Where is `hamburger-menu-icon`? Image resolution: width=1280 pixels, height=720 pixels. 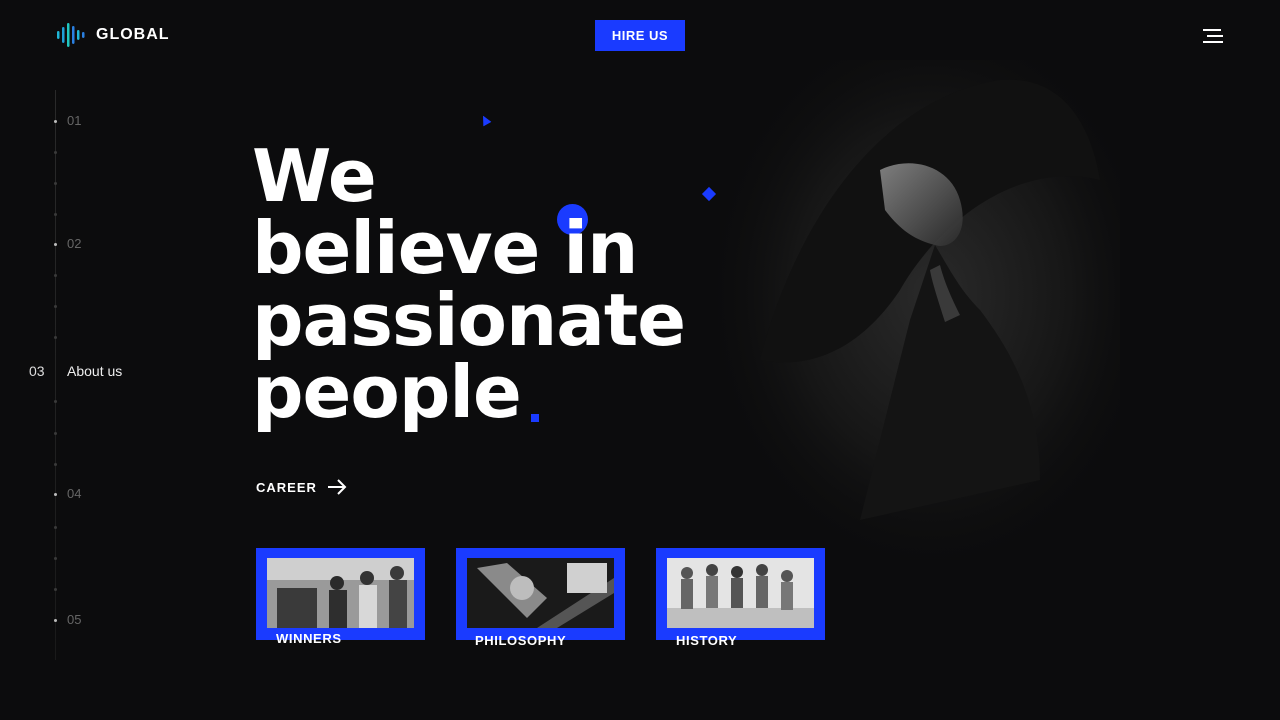
hamburger-menu-icon is located at coordinates (1215, 36).